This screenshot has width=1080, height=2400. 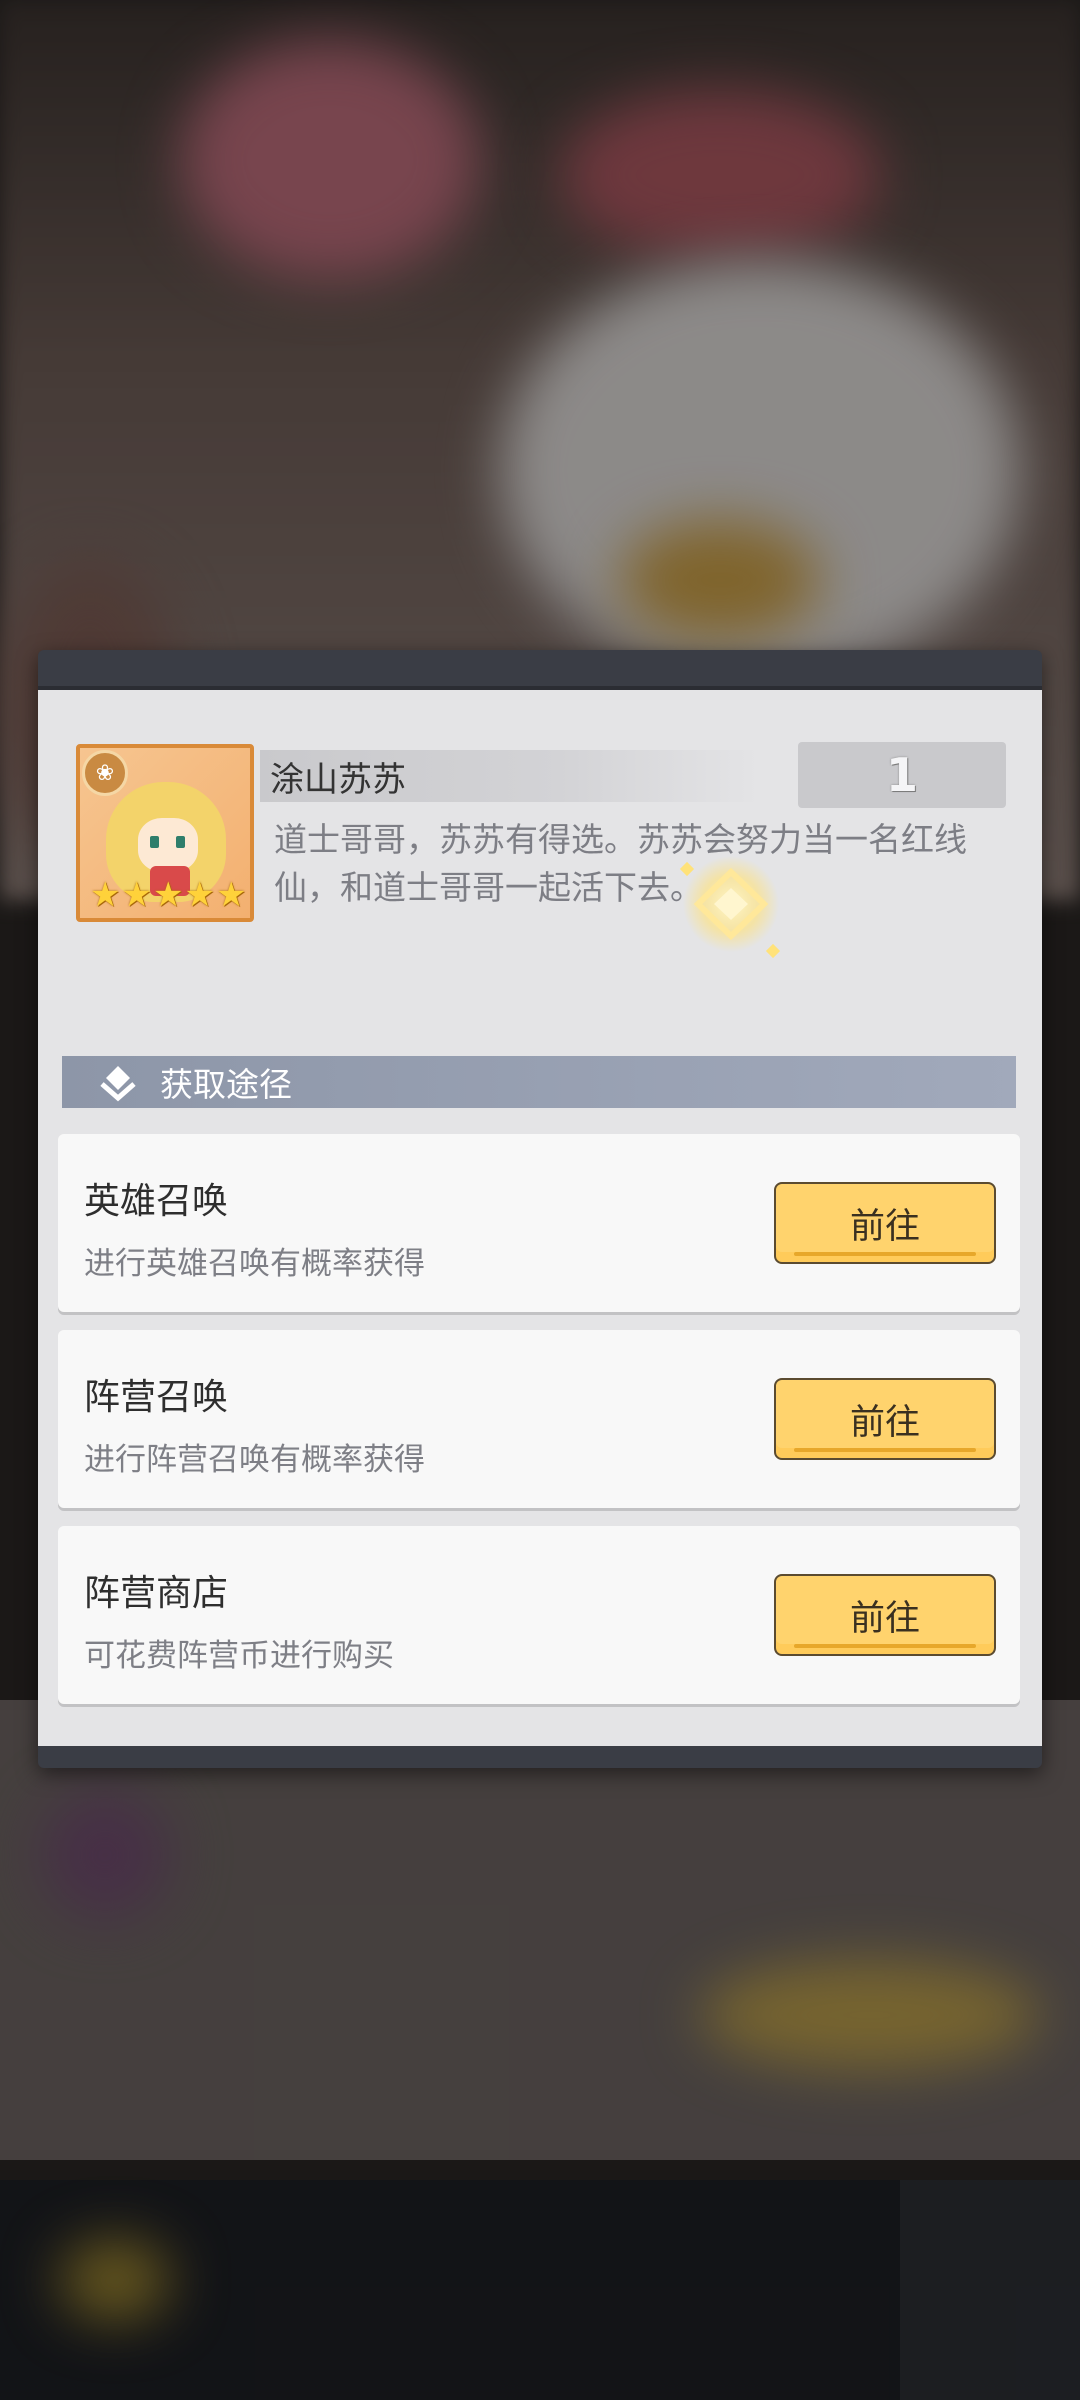 I want to click on hero-name-bar: 涂山苏苏, so click(x=510, y=776).